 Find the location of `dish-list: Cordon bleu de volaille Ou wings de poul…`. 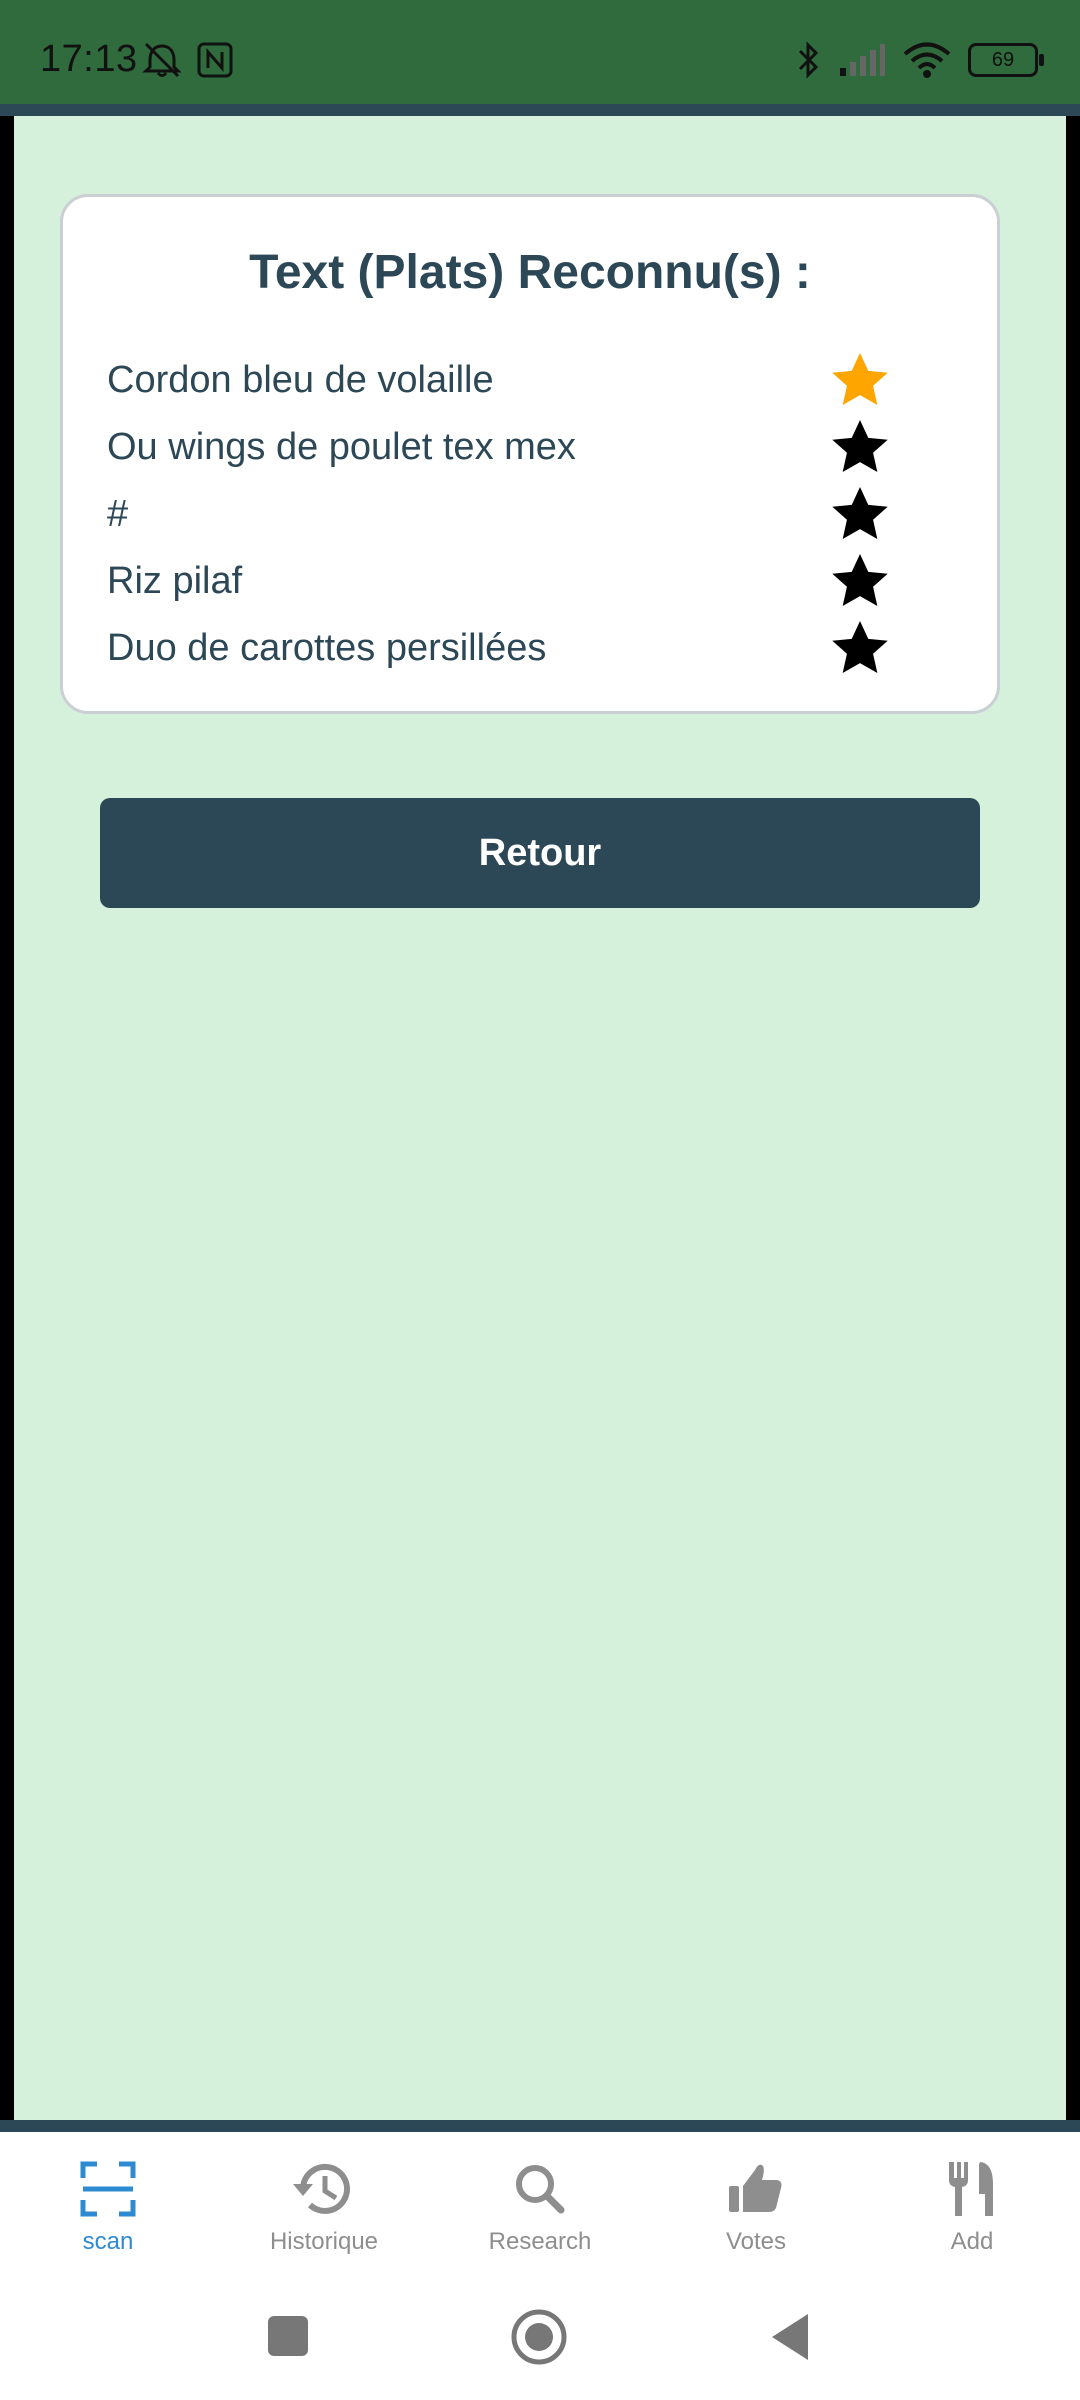

dish-list: Cordon bleu de volaille Ou wings de poul… is located at coordinates (517, 514).